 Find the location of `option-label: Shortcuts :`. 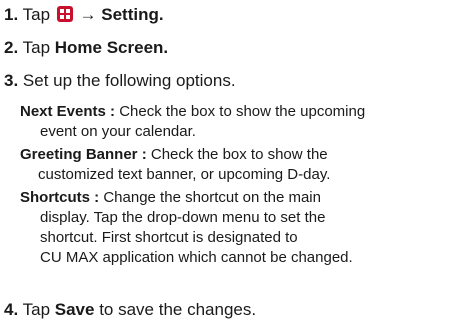

option-label: Shortcuts : is located at coordinates (60, 197).